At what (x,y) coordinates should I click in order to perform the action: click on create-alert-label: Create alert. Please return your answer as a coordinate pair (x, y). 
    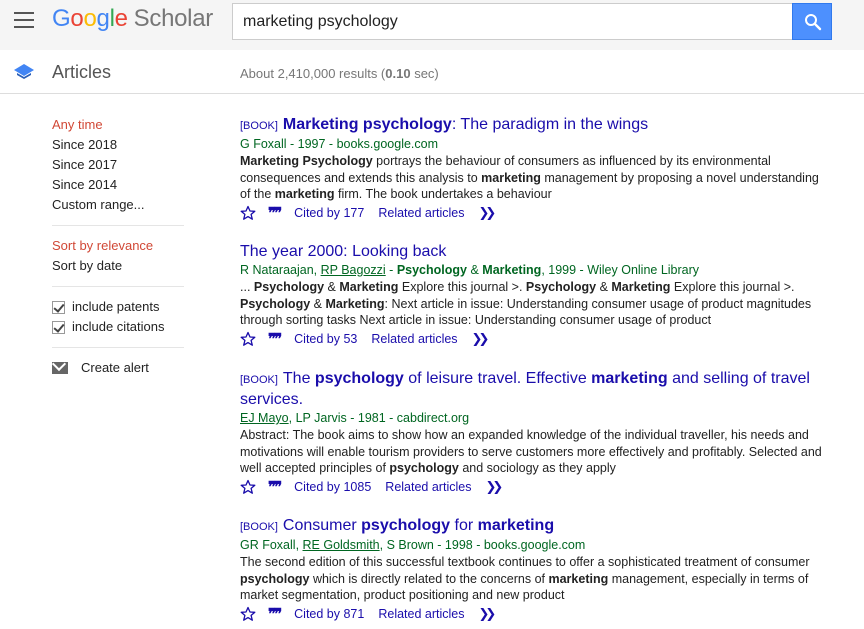
    Looking at the image, I should click on (115, 367).